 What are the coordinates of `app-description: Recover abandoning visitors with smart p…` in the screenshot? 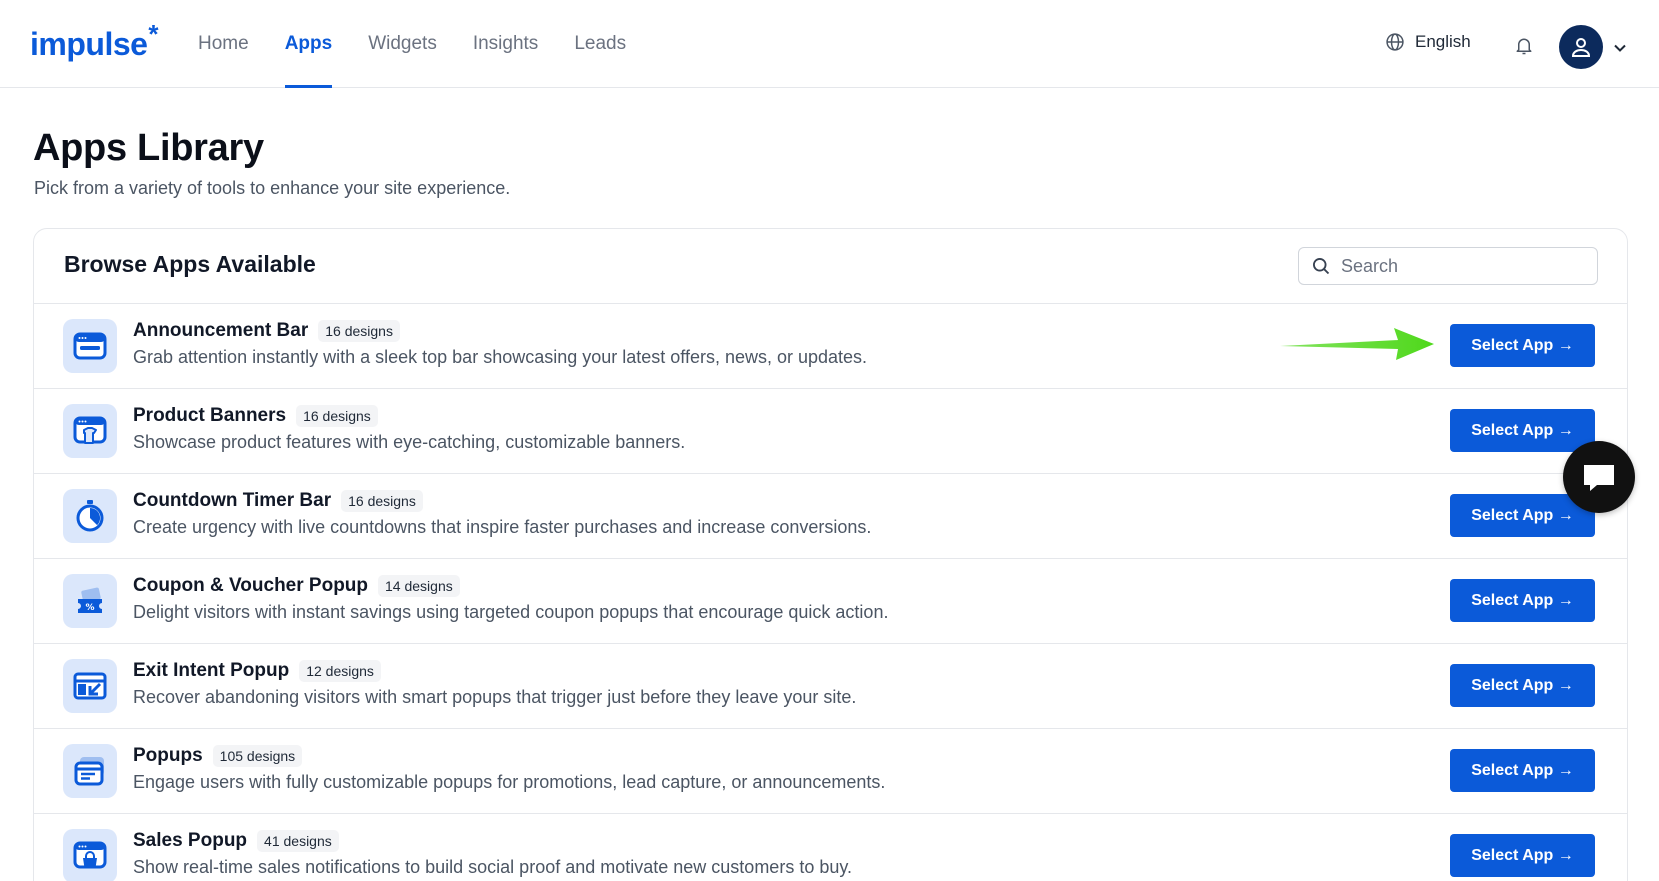 It's located at (495, 697).